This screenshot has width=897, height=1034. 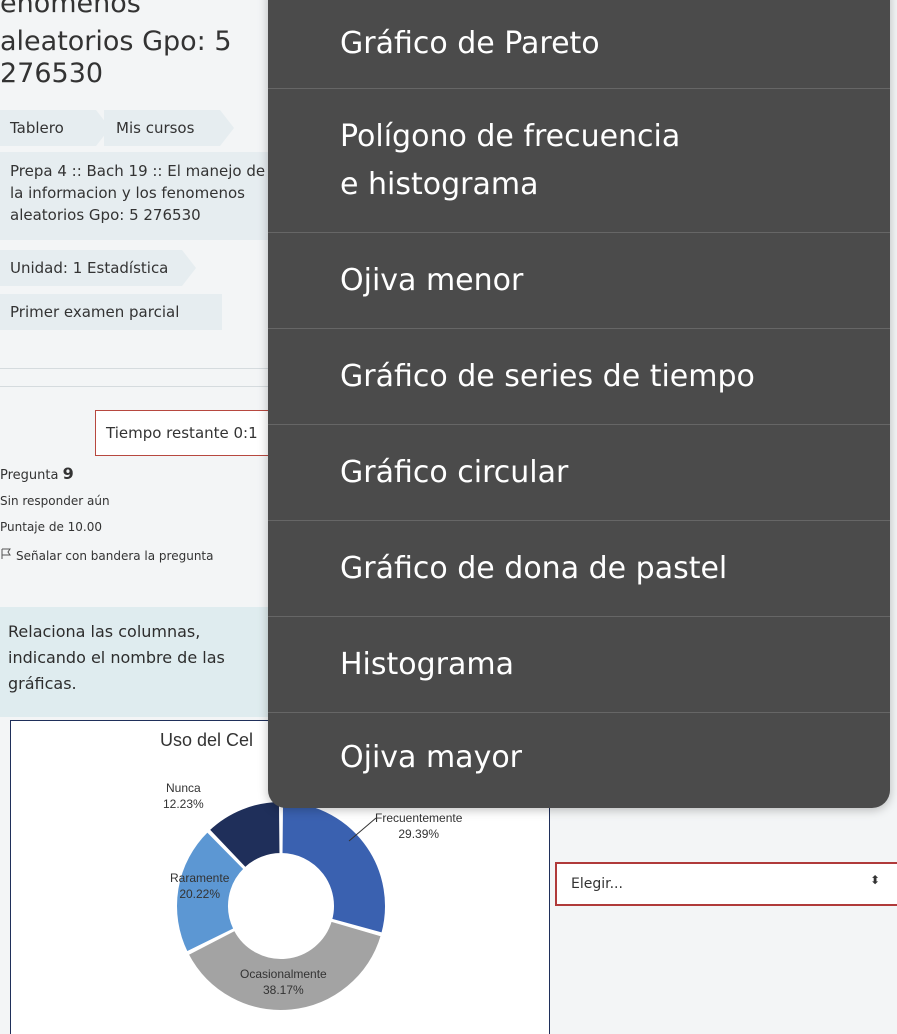 What do you see at coordinates (579, 472) in the screenshot?
I see `option-circular: Gráfico circular` at bounding box center [579, 472].